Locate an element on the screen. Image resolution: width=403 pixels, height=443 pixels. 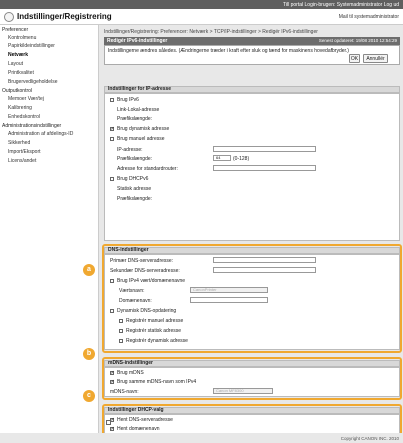
sidebar-item-device-control: Enhedskontrol is located at coordinates (24, 117).